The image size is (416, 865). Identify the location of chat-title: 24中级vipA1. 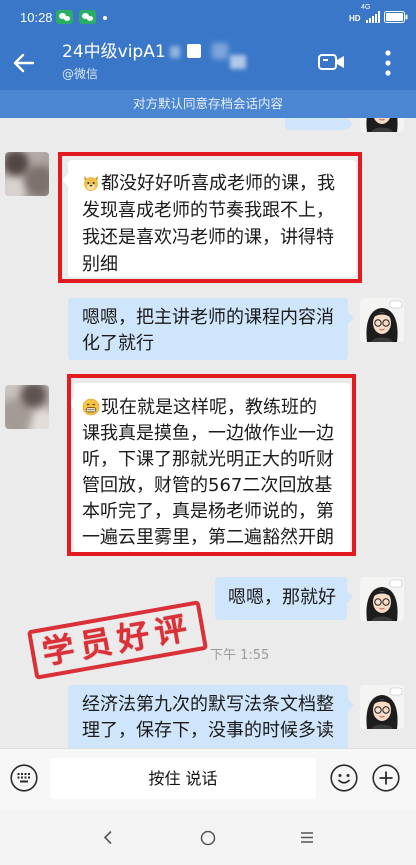
(114, 52).